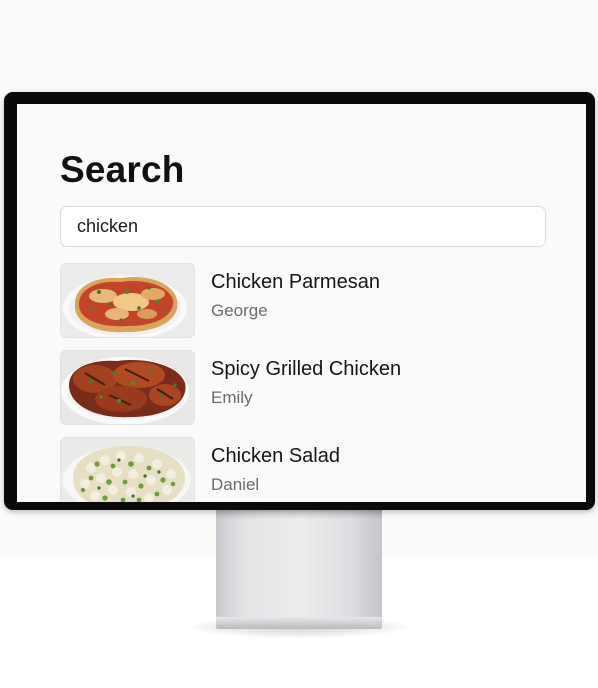  I want to click on search-box, so click(303, 226).